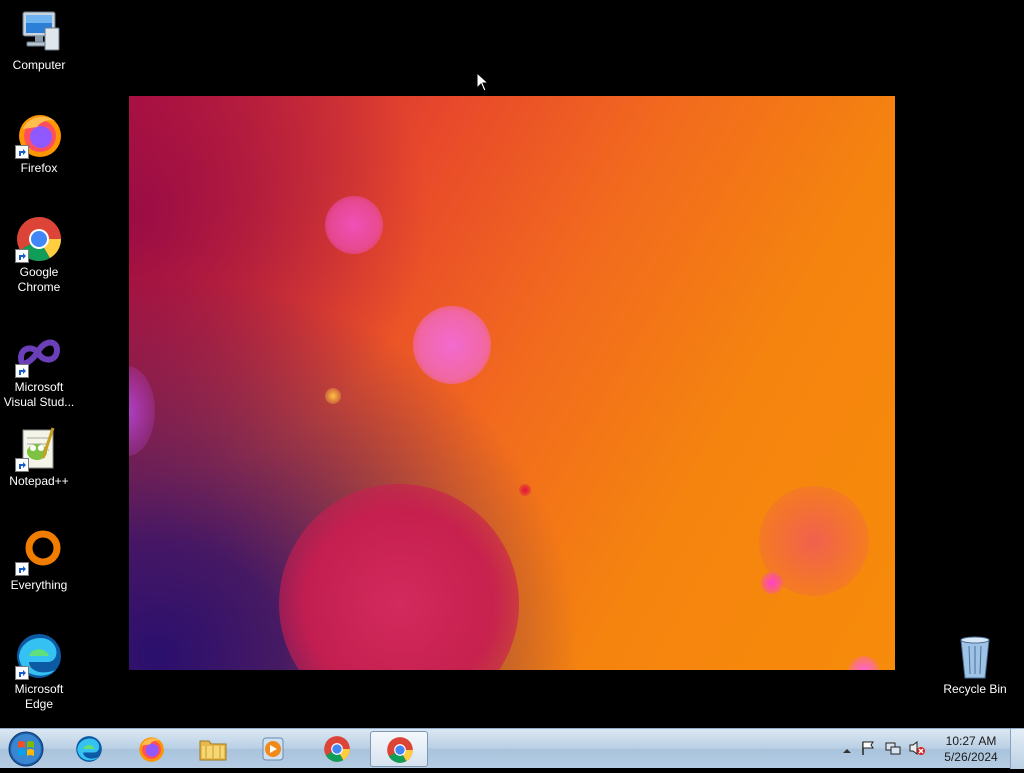  I want to click on network-icon, so click(893, 750).